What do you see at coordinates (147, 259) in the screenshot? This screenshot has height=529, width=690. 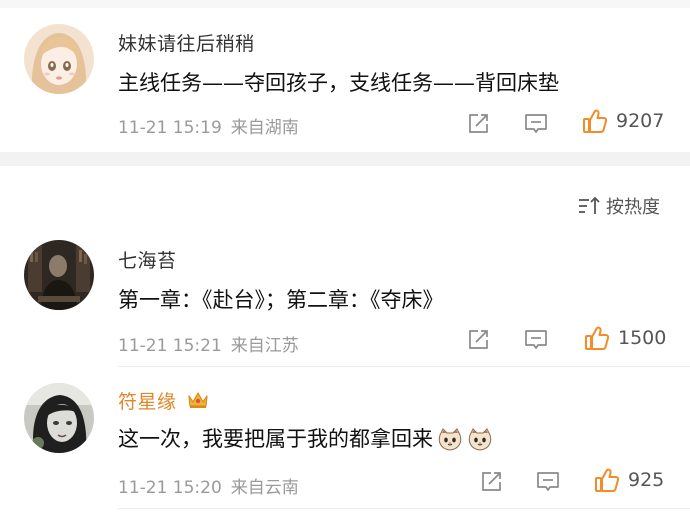 I see `comment-username: 七海苔` at bounding box center [147, 259].